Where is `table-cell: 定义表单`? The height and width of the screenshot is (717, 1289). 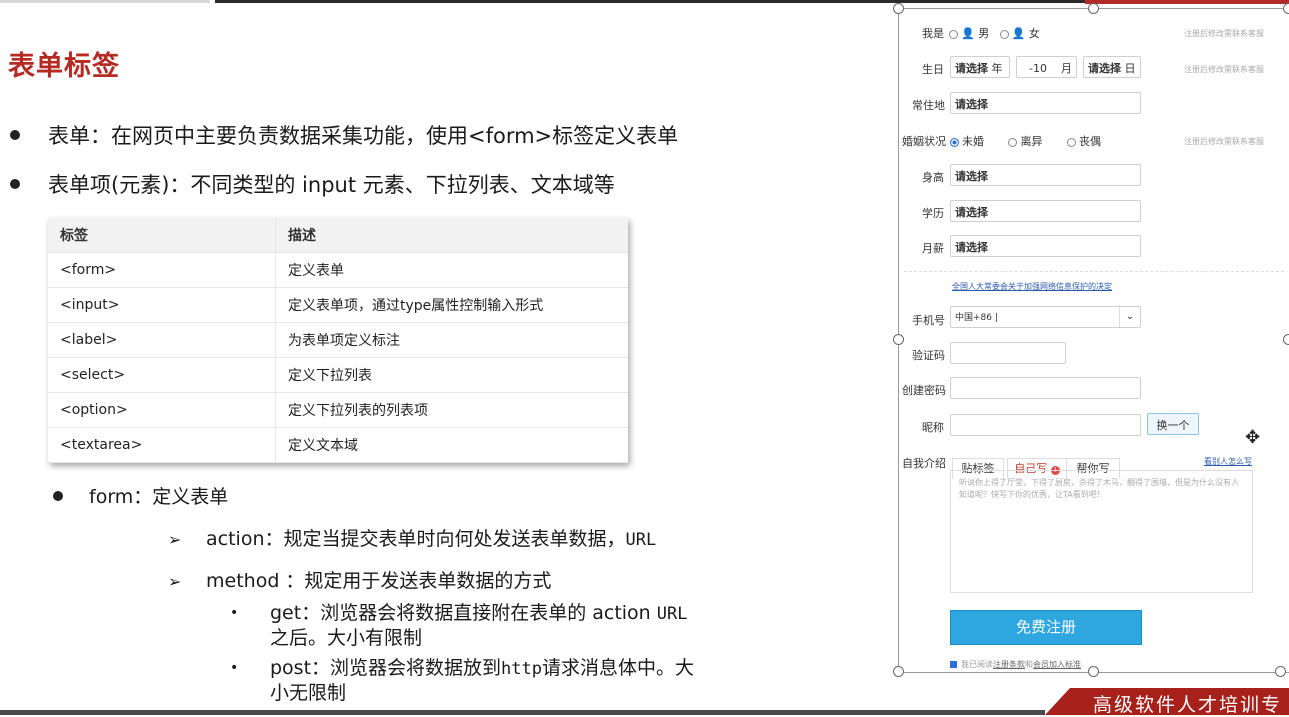
table-cell: 定义表单 is located at coordinates (451, 270).